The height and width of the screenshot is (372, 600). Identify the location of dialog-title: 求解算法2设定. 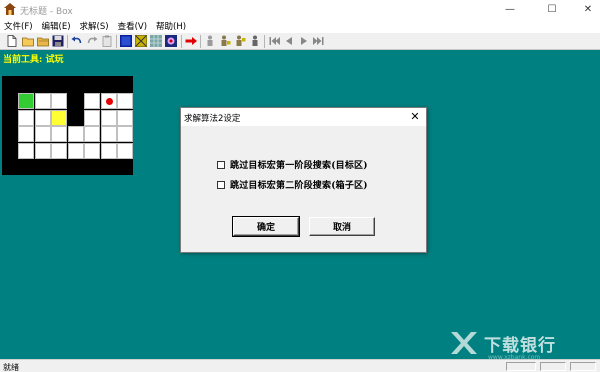
(212, 119).